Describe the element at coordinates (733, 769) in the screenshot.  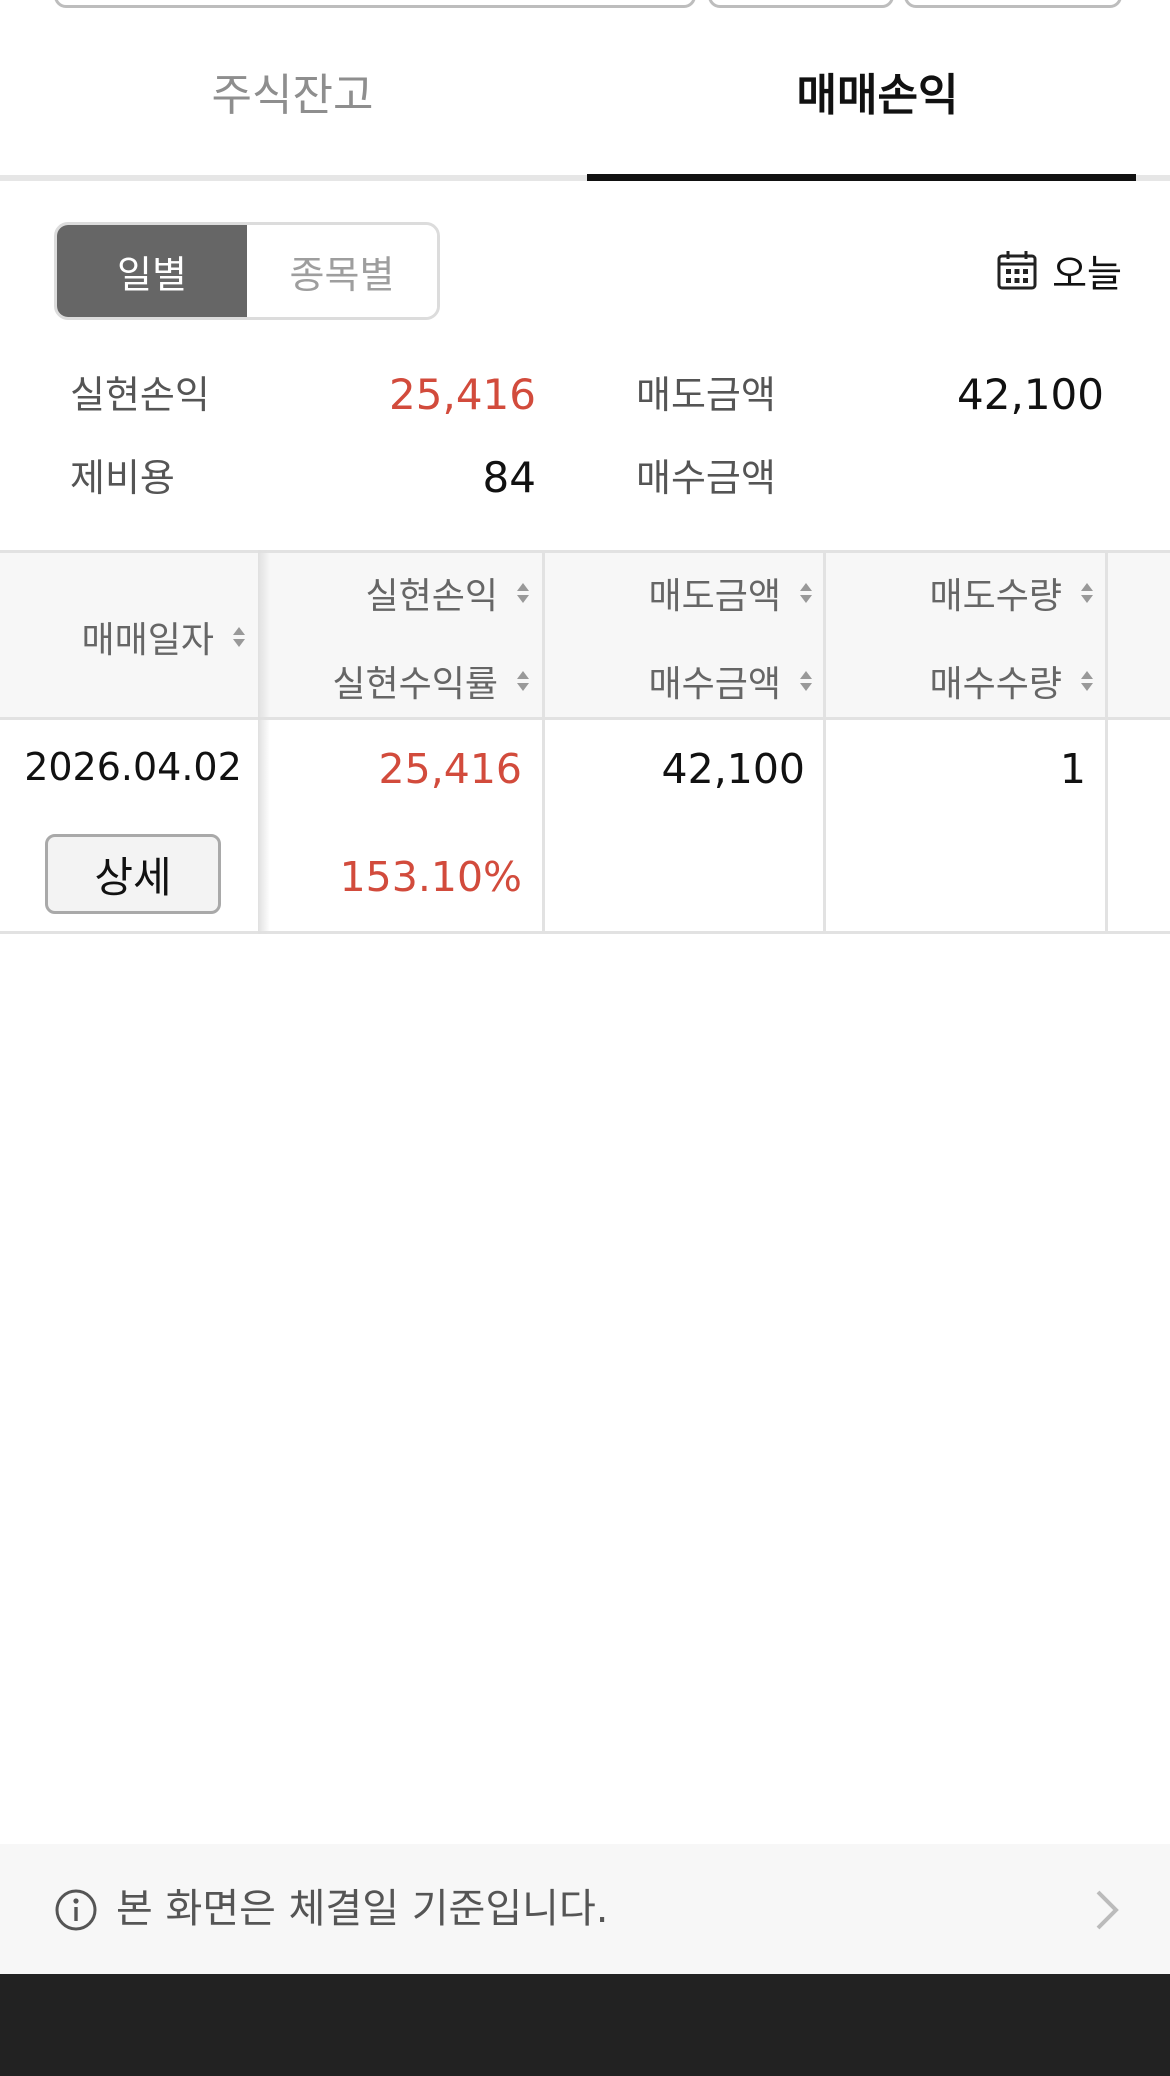
I see `cell-sell-amount: 42,100` at that location.